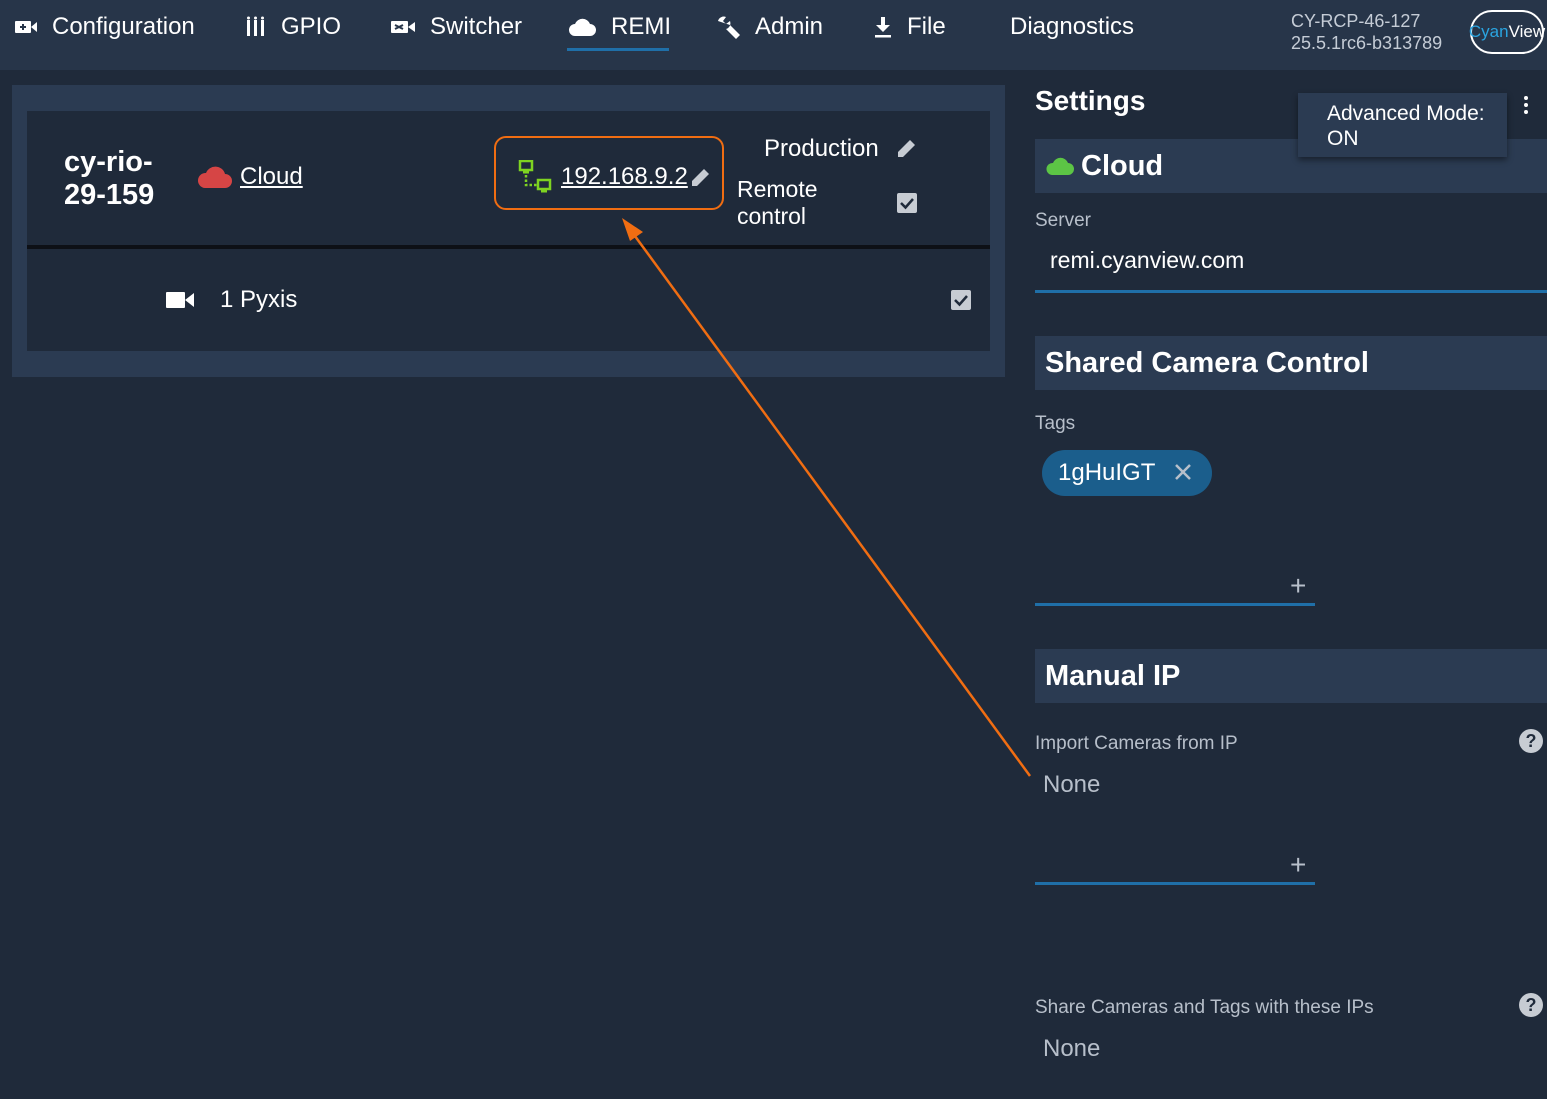  I want to click on annotation-arrow, so click(827, 497).